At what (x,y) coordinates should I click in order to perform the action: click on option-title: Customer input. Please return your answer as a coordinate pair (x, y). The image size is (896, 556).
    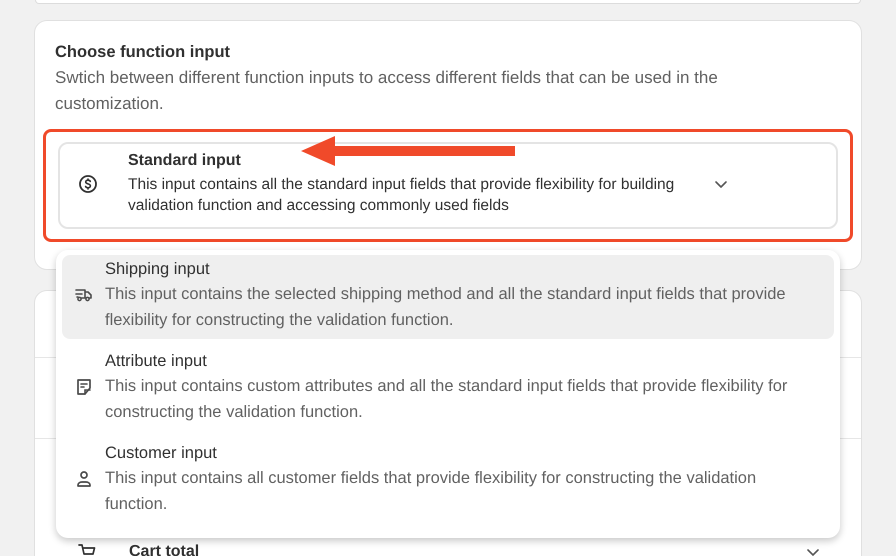
    Looking at the image, I should click on (161, 453).